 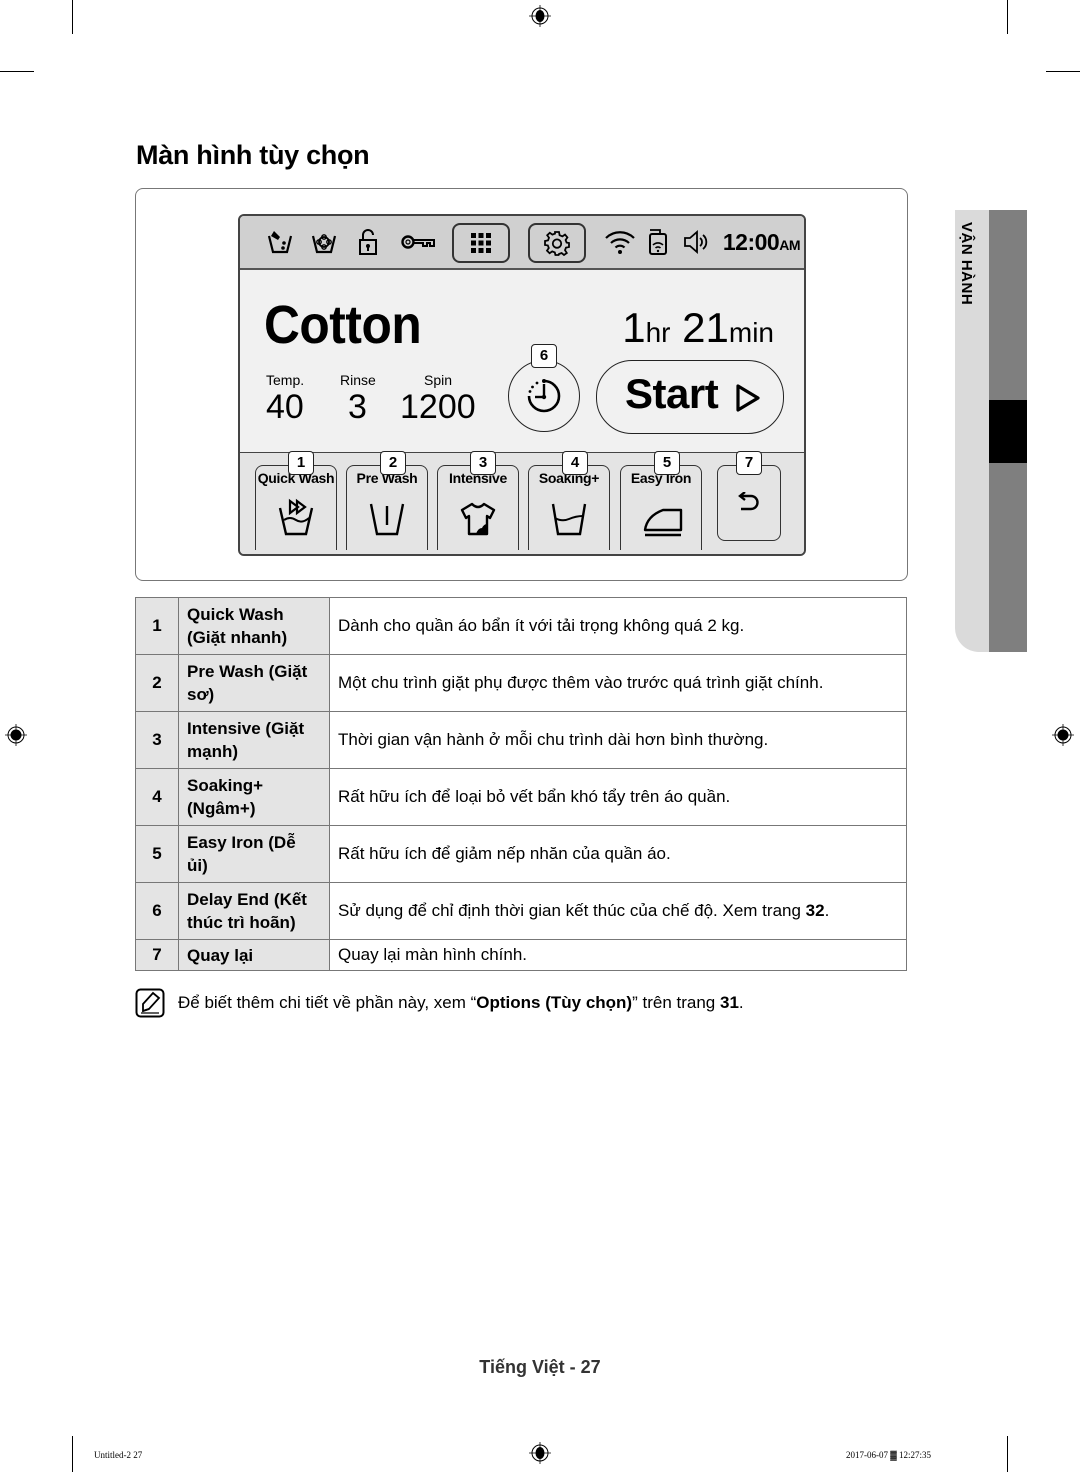 What do you see at coordinates (357, 407) in the screenshot?
I see `rinse-value: 3` at bounding box center [357, 407].